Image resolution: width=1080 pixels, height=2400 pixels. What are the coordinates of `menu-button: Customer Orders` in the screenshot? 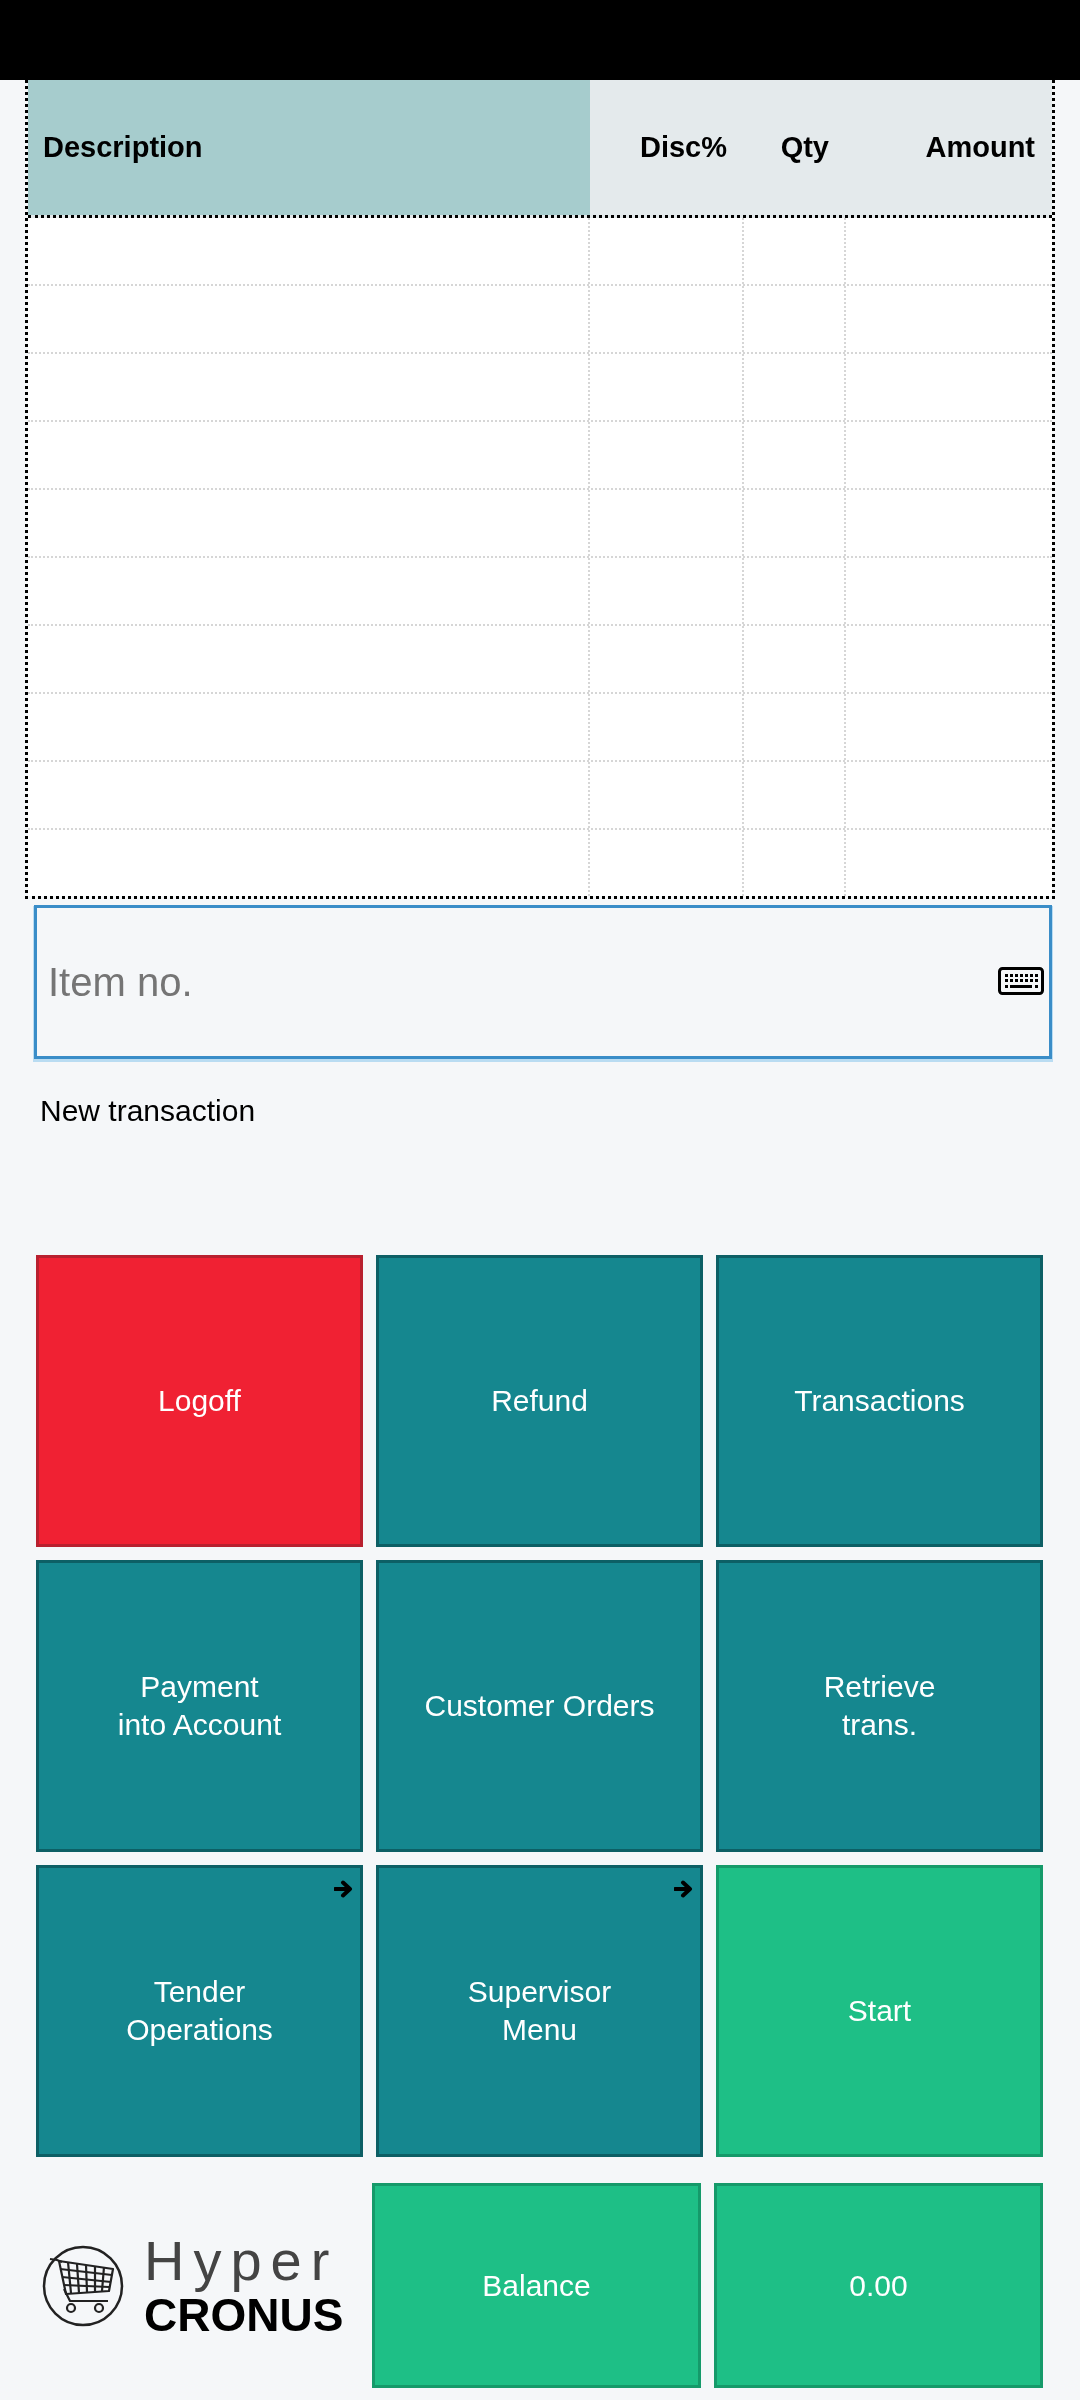 It's located at (539, 1706).